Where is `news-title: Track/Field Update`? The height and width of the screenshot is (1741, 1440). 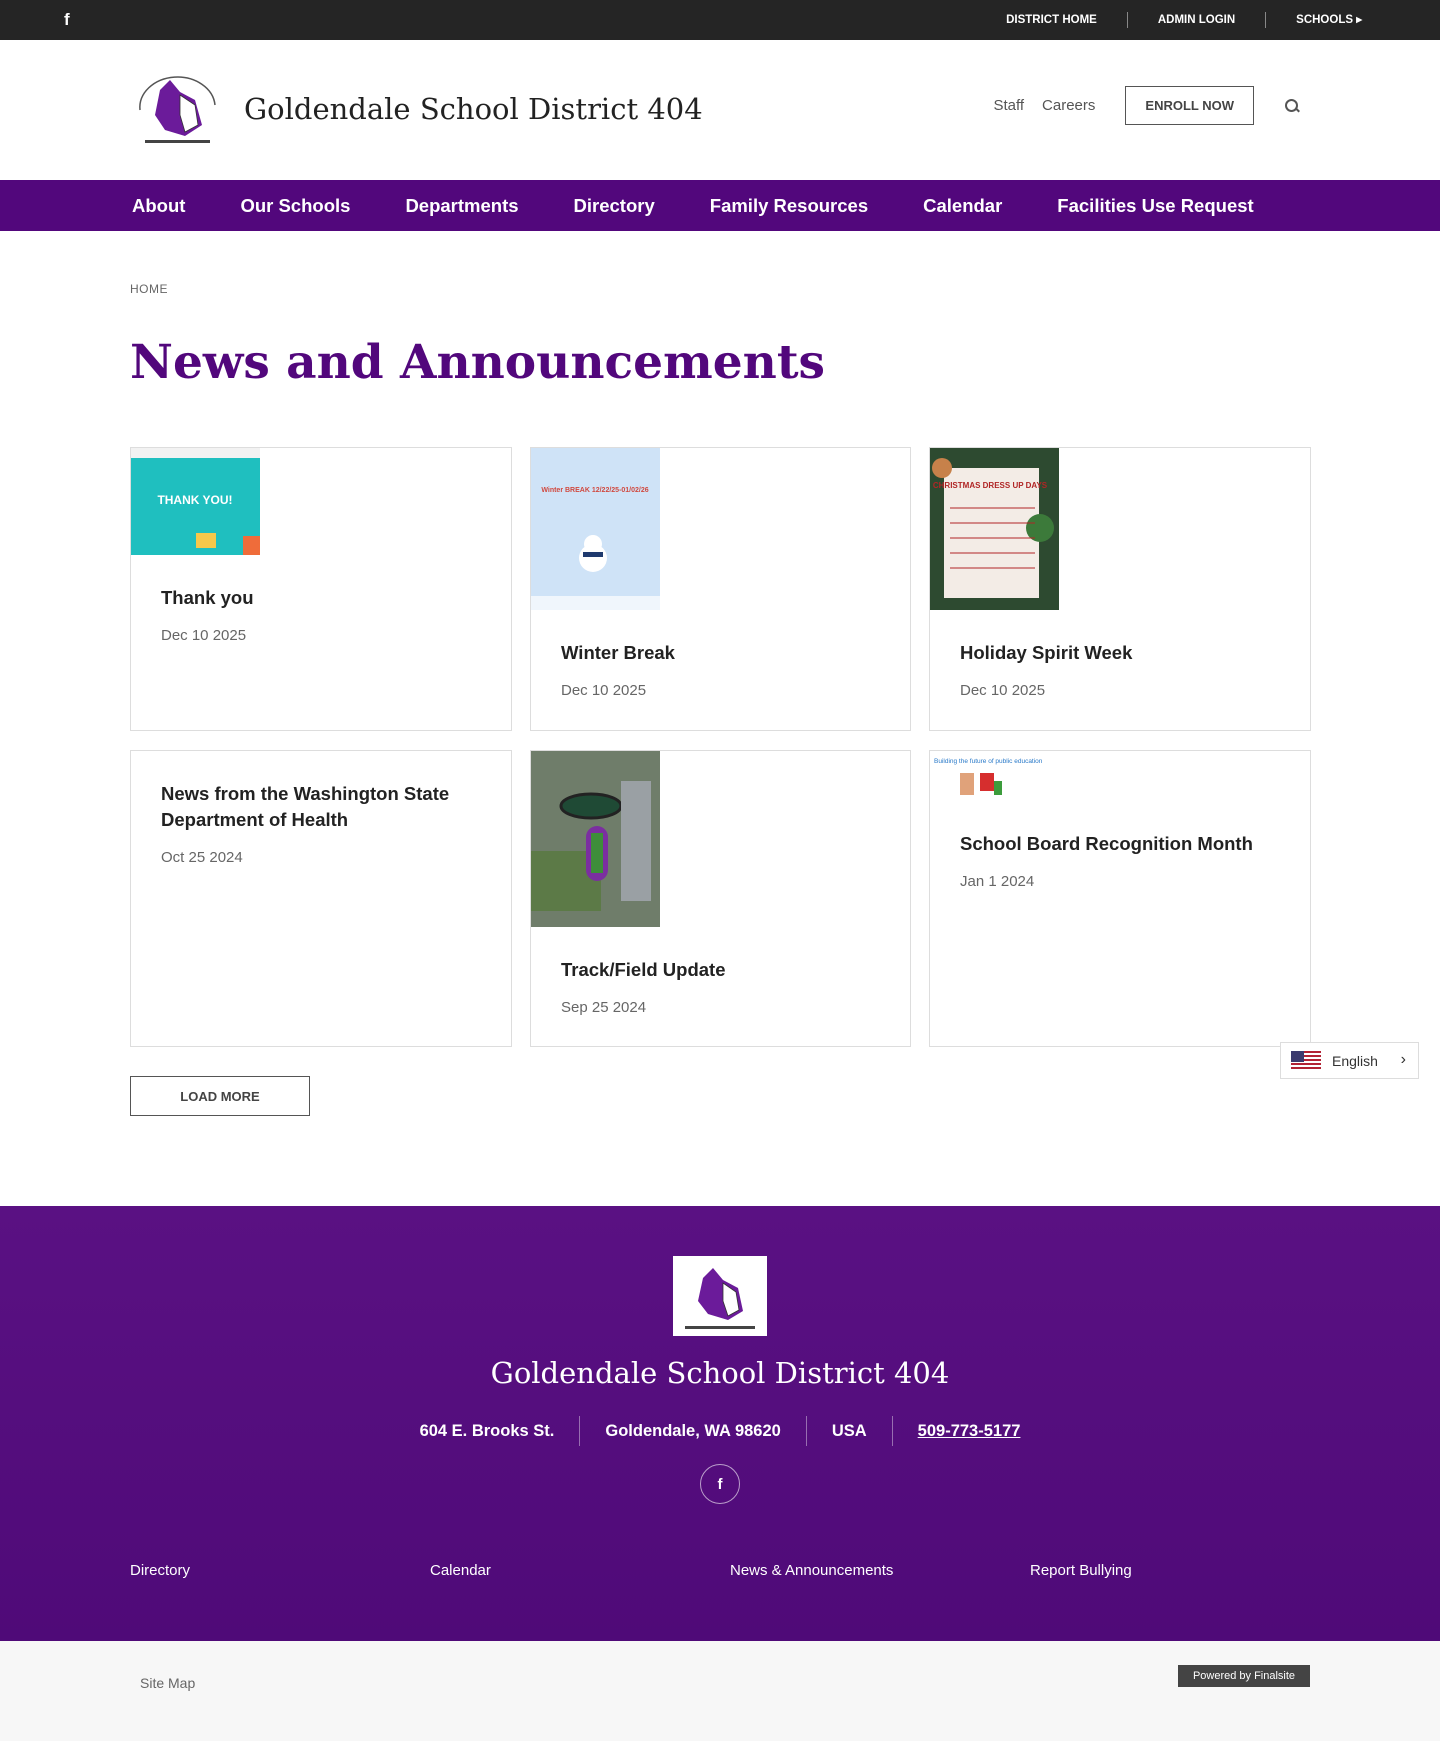
news-title: Track/Field Update is located at coordinates (720, 970).